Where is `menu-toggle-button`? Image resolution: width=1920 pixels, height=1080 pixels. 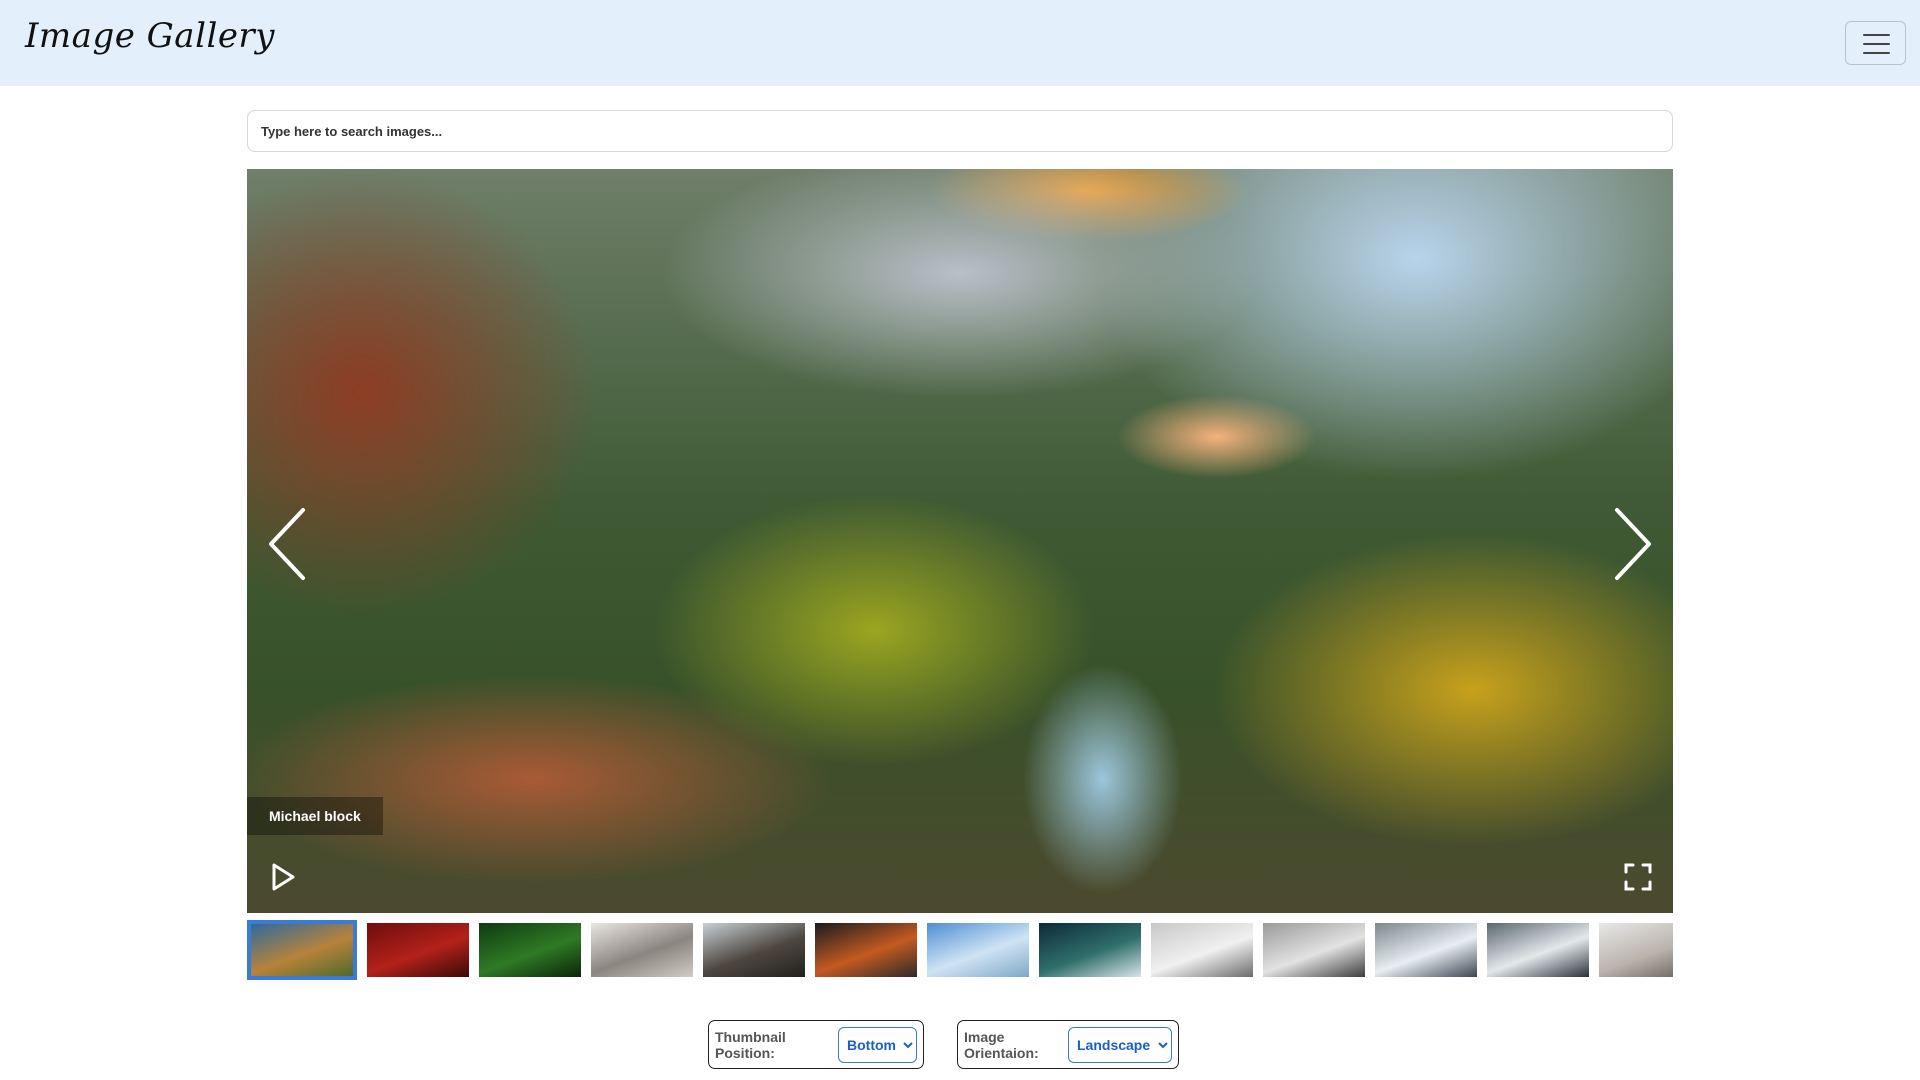 menu-toggle-button is located at coordinates (1875, 43).